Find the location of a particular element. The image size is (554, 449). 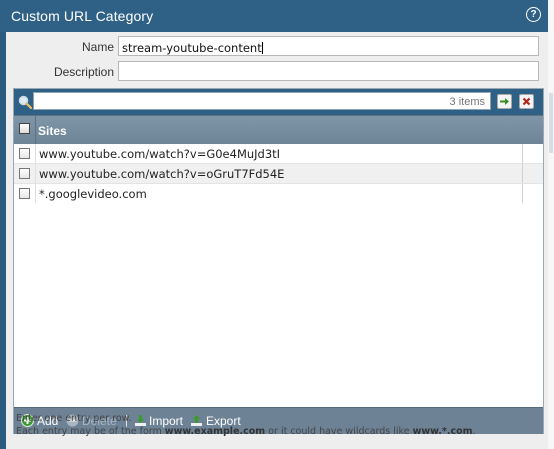

header-divider is located at coordinates (35, 130).